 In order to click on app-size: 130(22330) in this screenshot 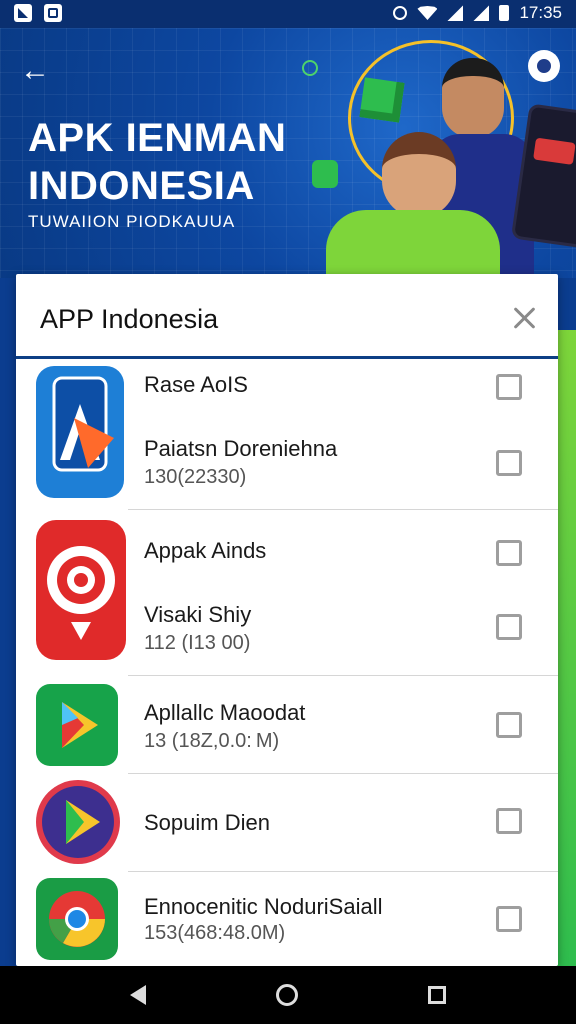, I will do `click(195, 477)`.